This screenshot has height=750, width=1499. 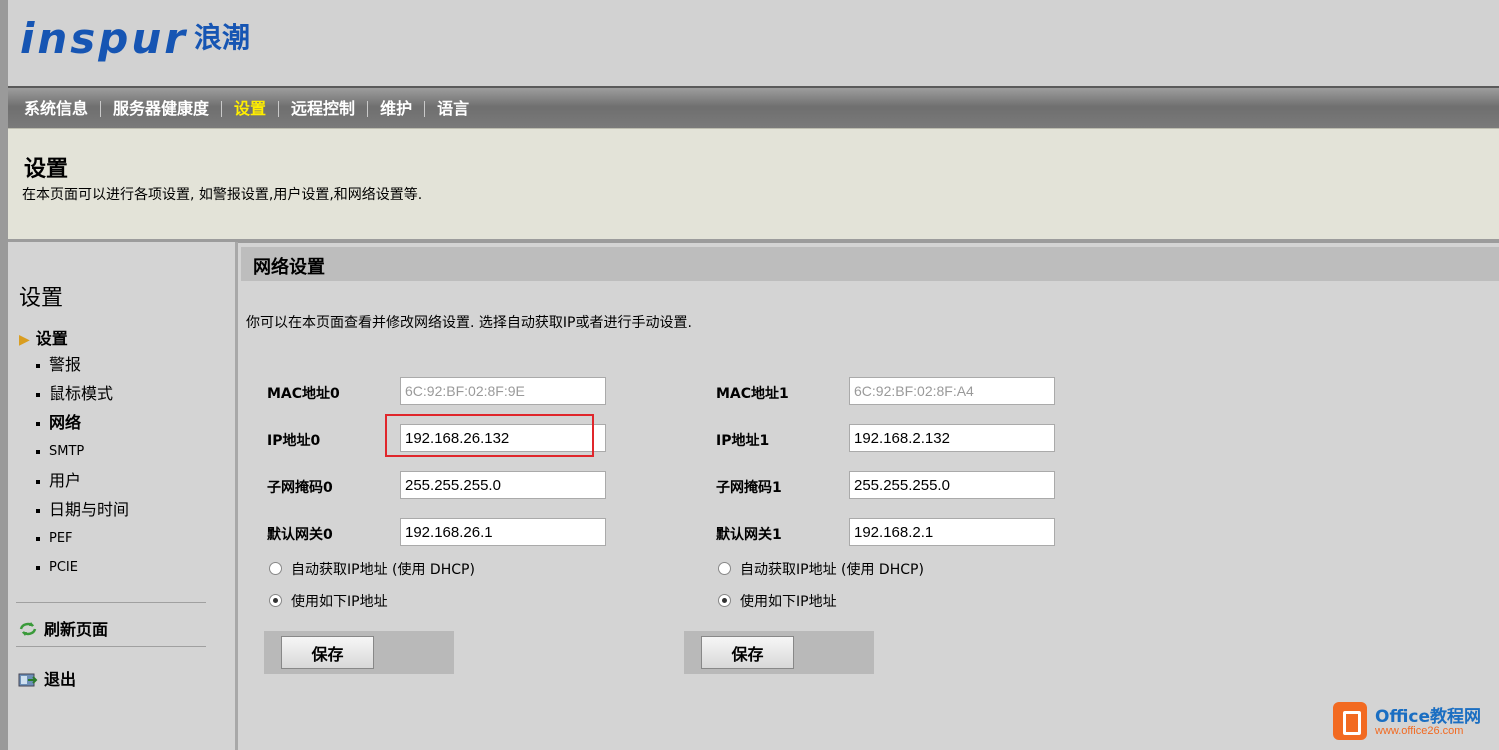 What do you see at coordinates (1419, 731) in the screenshot?
I see `watermark-url: www.office26.com` at bounding box center [1419, 731].